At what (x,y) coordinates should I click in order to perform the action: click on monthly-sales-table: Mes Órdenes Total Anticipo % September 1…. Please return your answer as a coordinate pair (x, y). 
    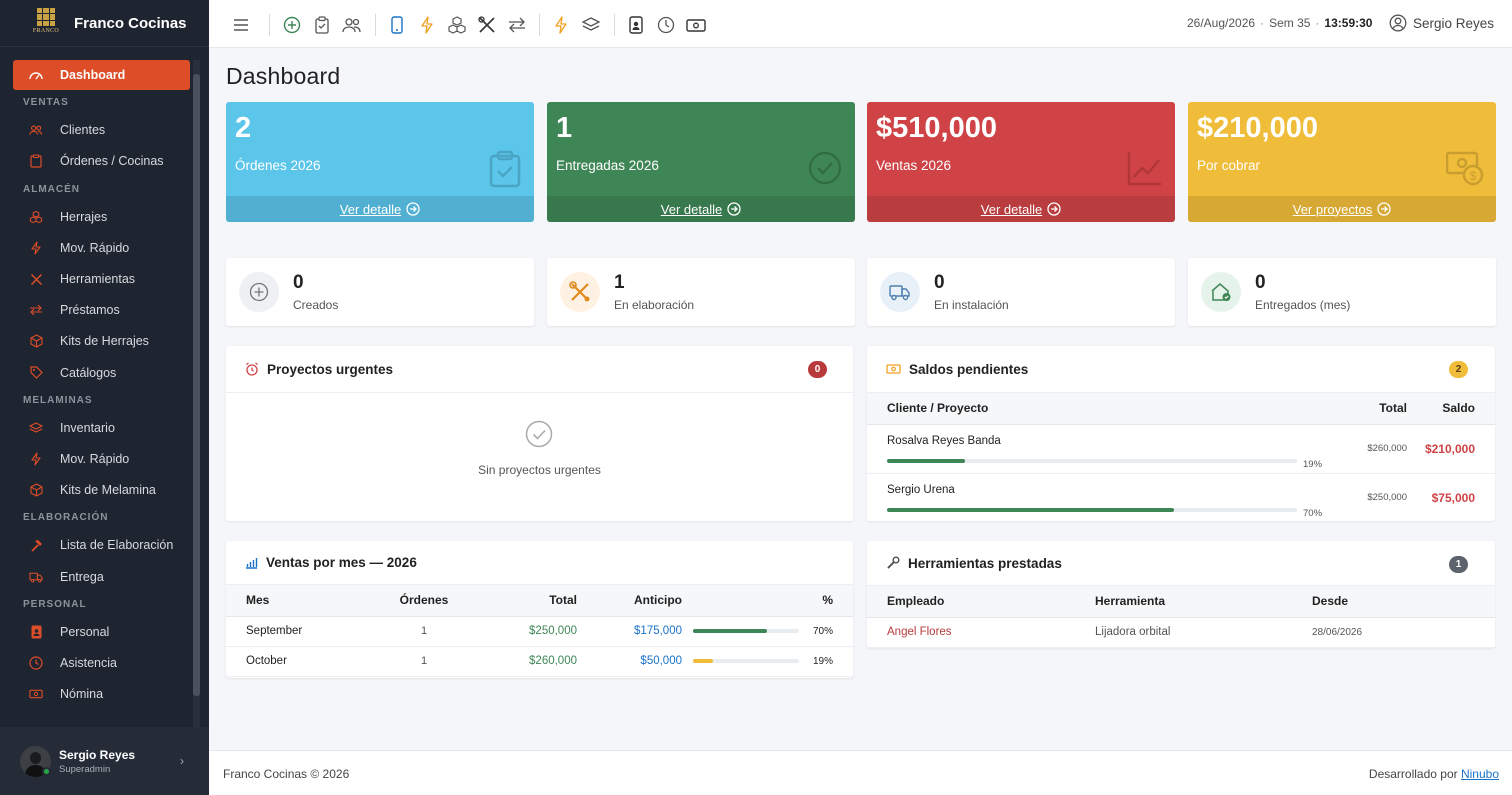
    Looking at the image, I should click on (539, 631).